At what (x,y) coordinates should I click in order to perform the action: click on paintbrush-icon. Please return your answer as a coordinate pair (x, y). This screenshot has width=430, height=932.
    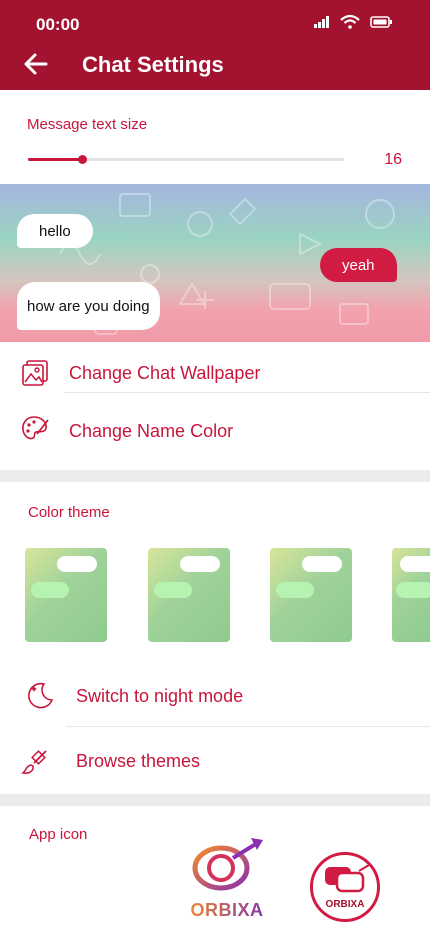
    Looking at the image, I should click on (34, 762).